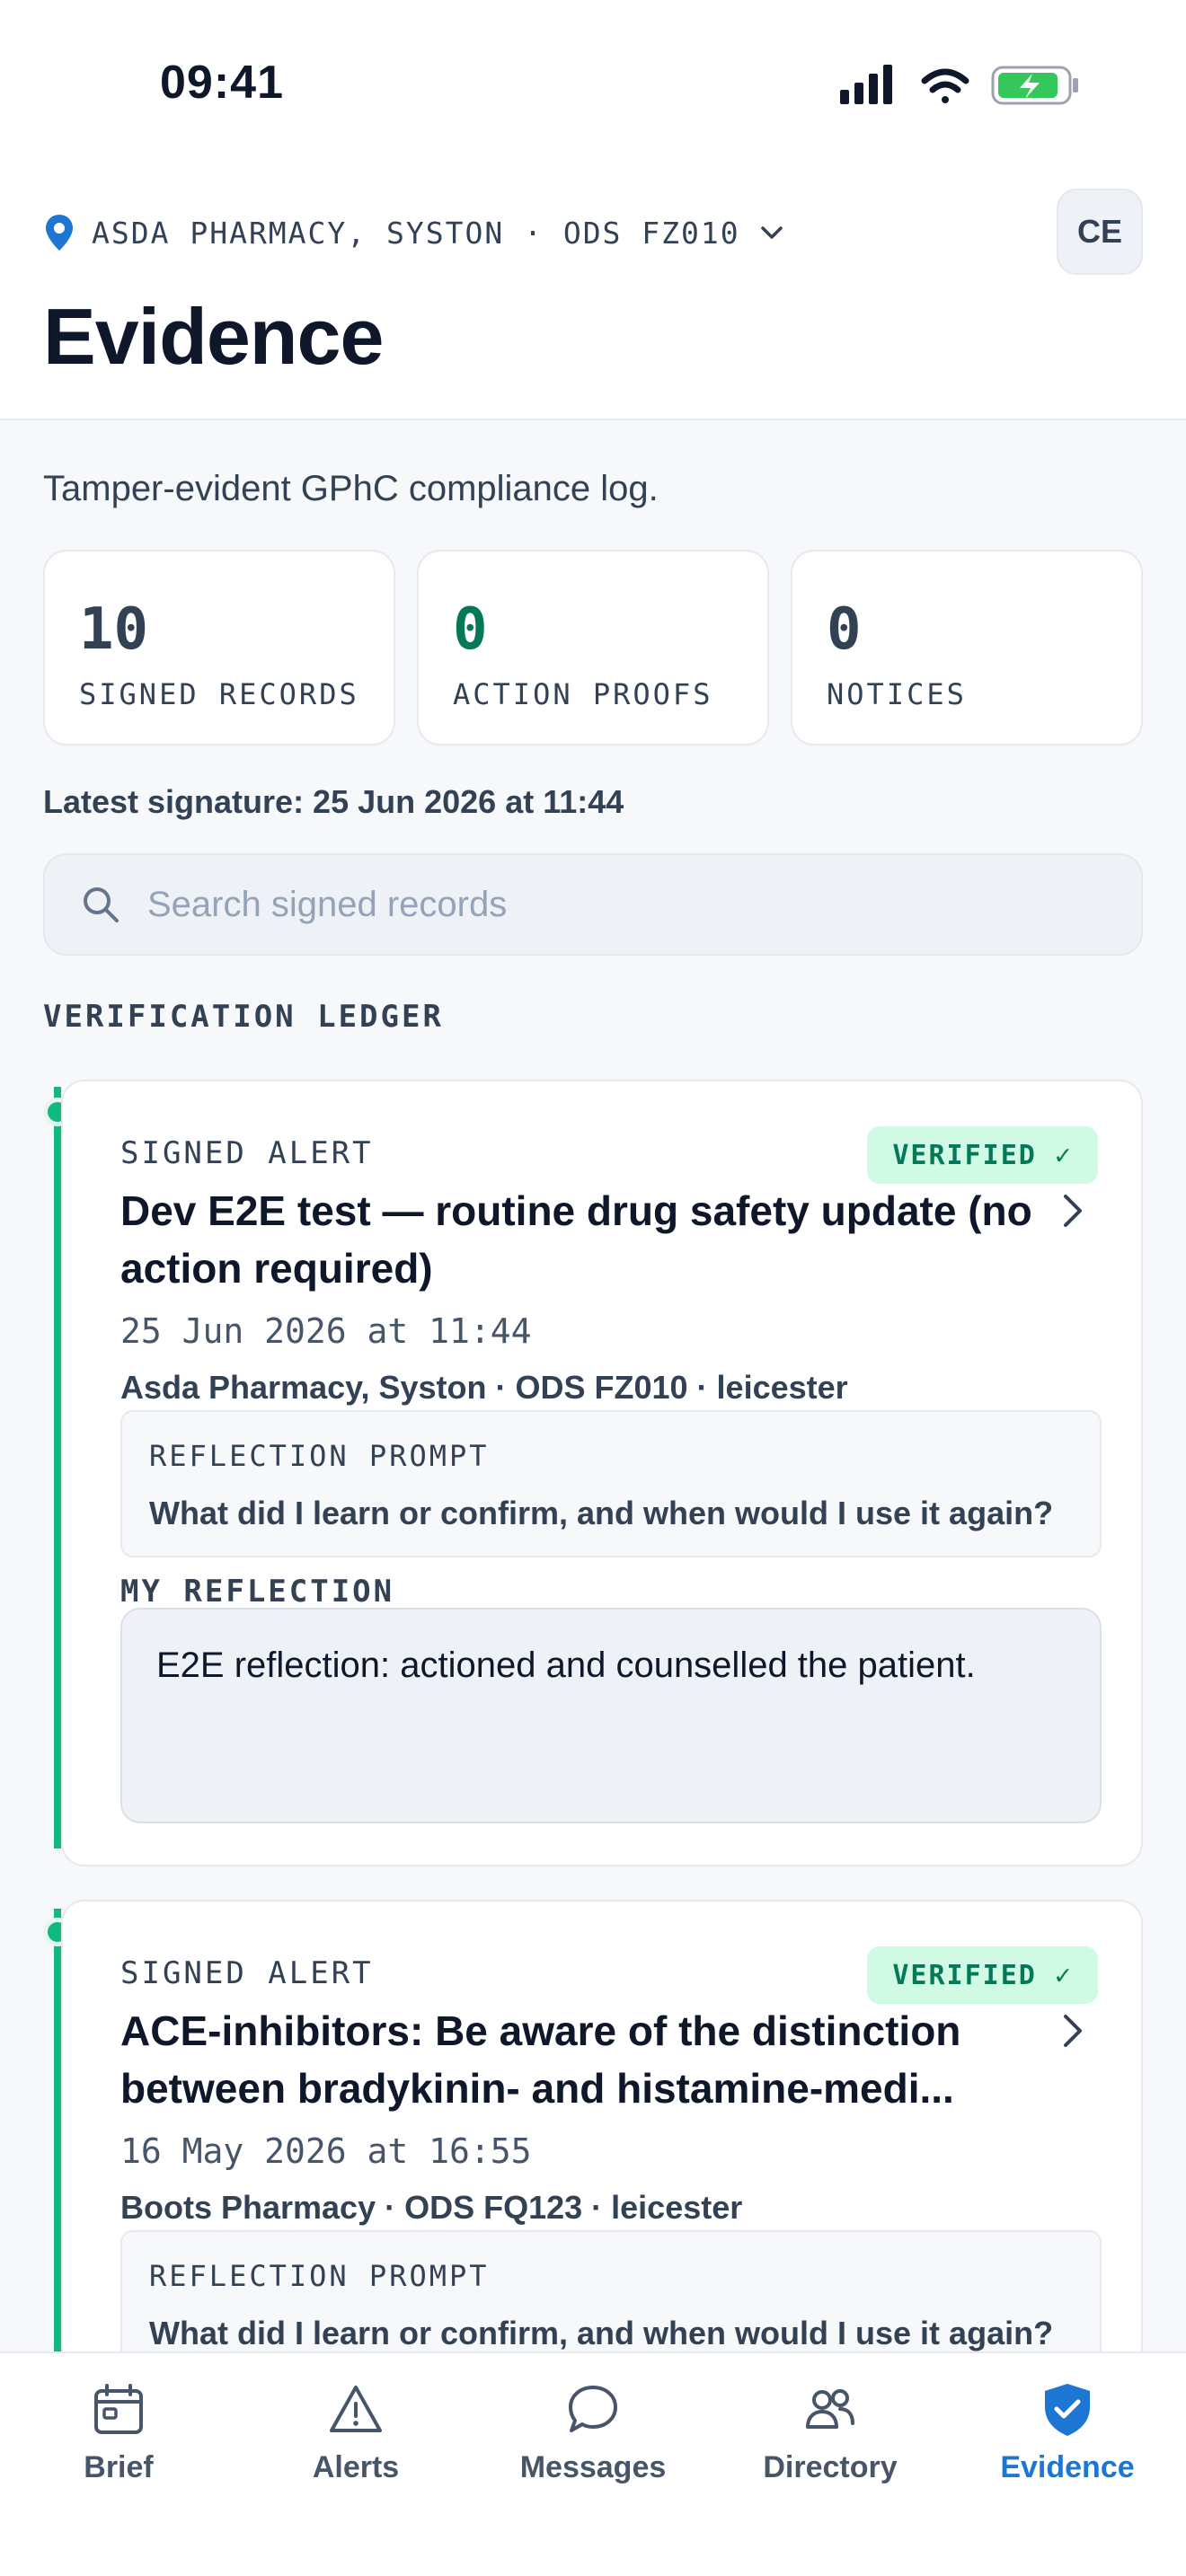 This screenshot has height=2576, width=1186. Describe the element at coordinates (243, 1017) in the screenshot. I see `section-label-ledger: VERIFICATION LEDGER` at that location.